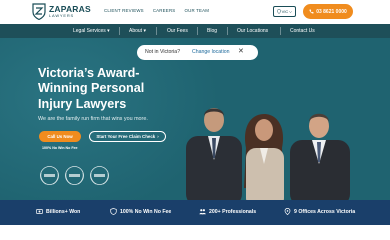  Describe the element at coordinates (62, 16) in the screenshot. I see `brand-sub: LAWYERS` at that location.